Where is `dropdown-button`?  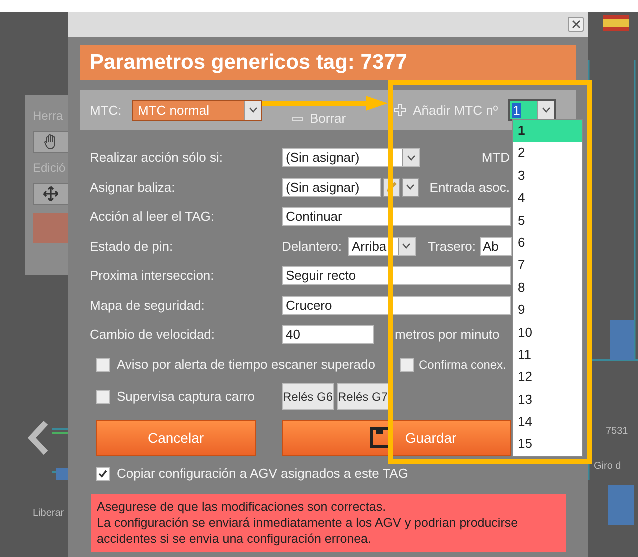
dropdown-button is located at coordinates (410, 187).